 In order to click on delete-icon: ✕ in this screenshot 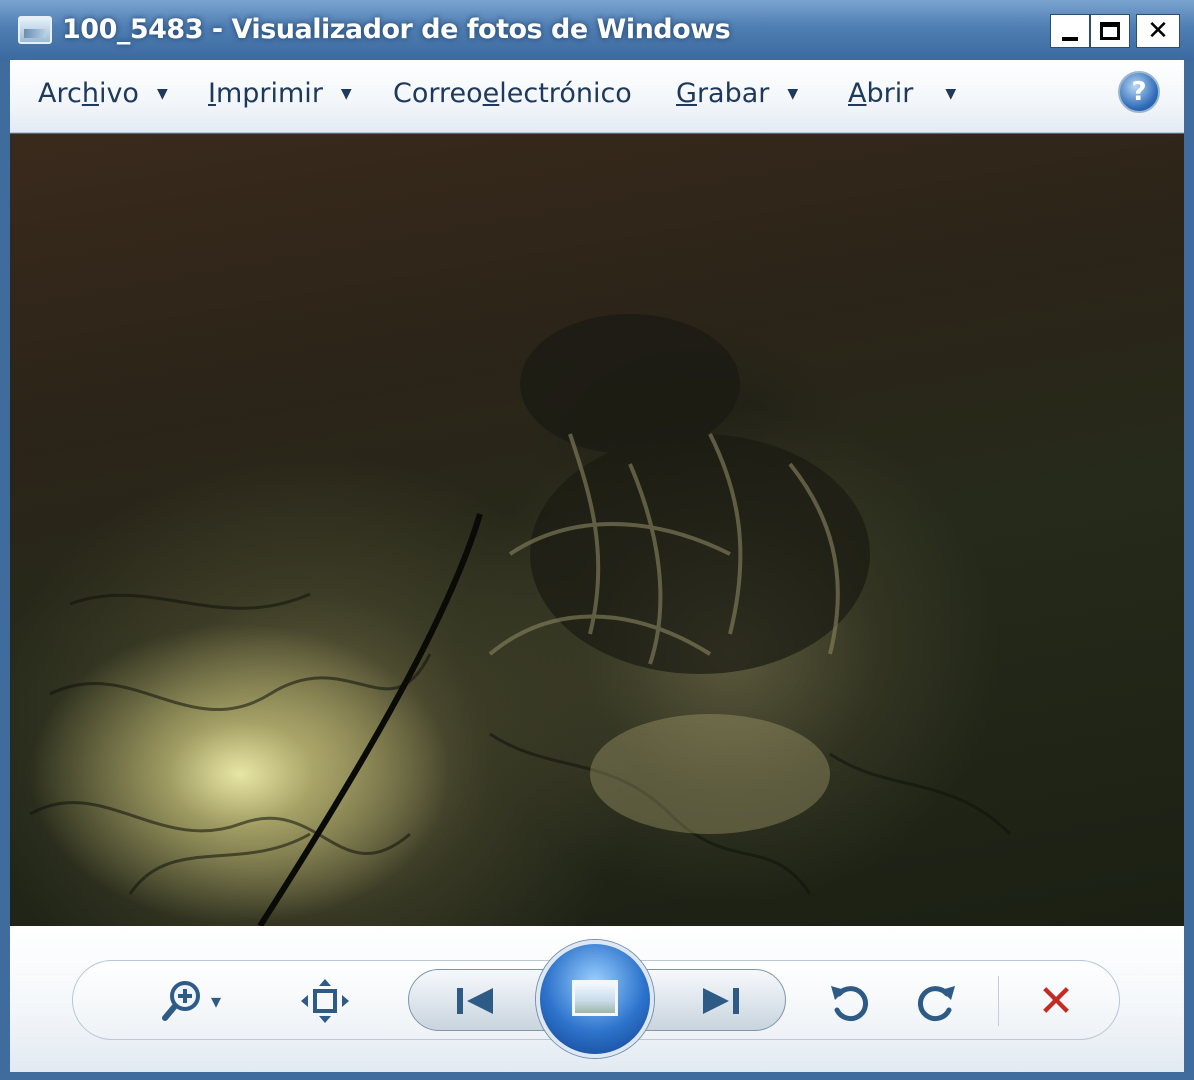, I will do `click(1056, 1001)`.